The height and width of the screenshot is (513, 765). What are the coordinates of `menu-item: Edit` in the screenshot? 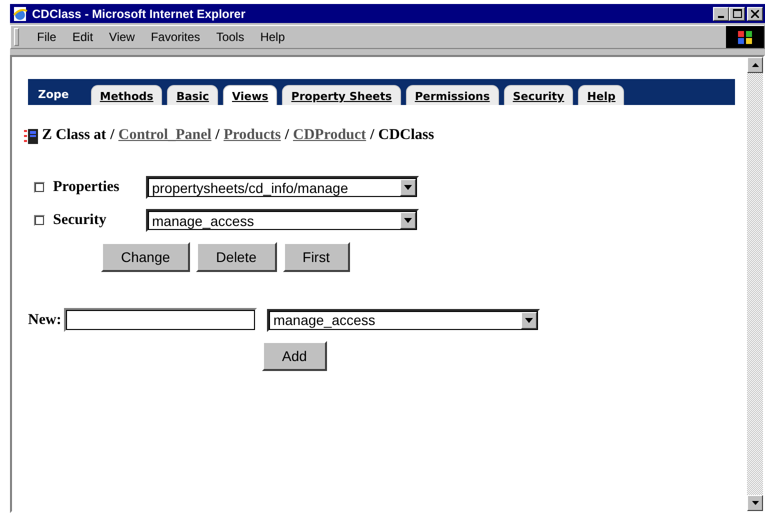 It's located at (85, 37).